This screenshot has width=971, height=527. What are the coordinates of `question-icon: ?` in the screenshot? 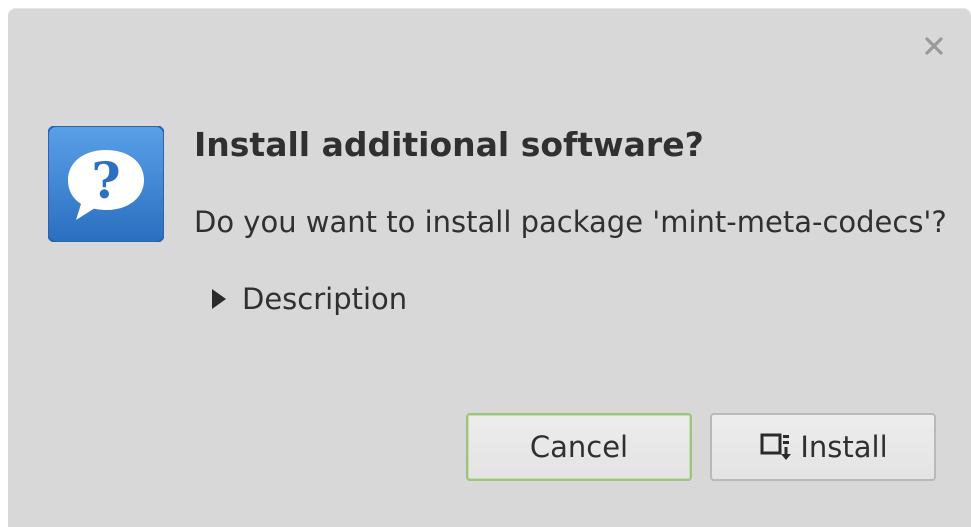 It's located at (106, 184).